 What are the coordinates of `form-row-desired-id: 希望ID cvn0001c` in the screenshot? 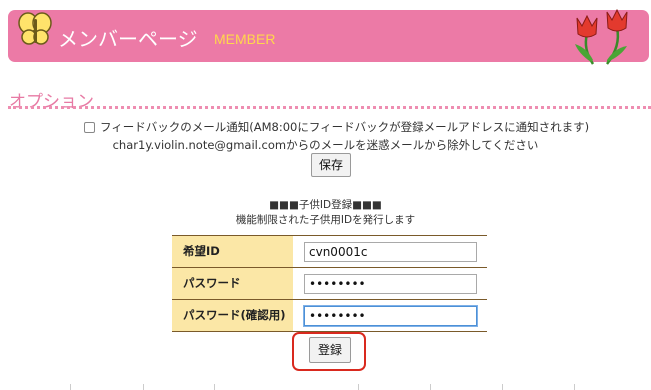 It's located at (329, 252).